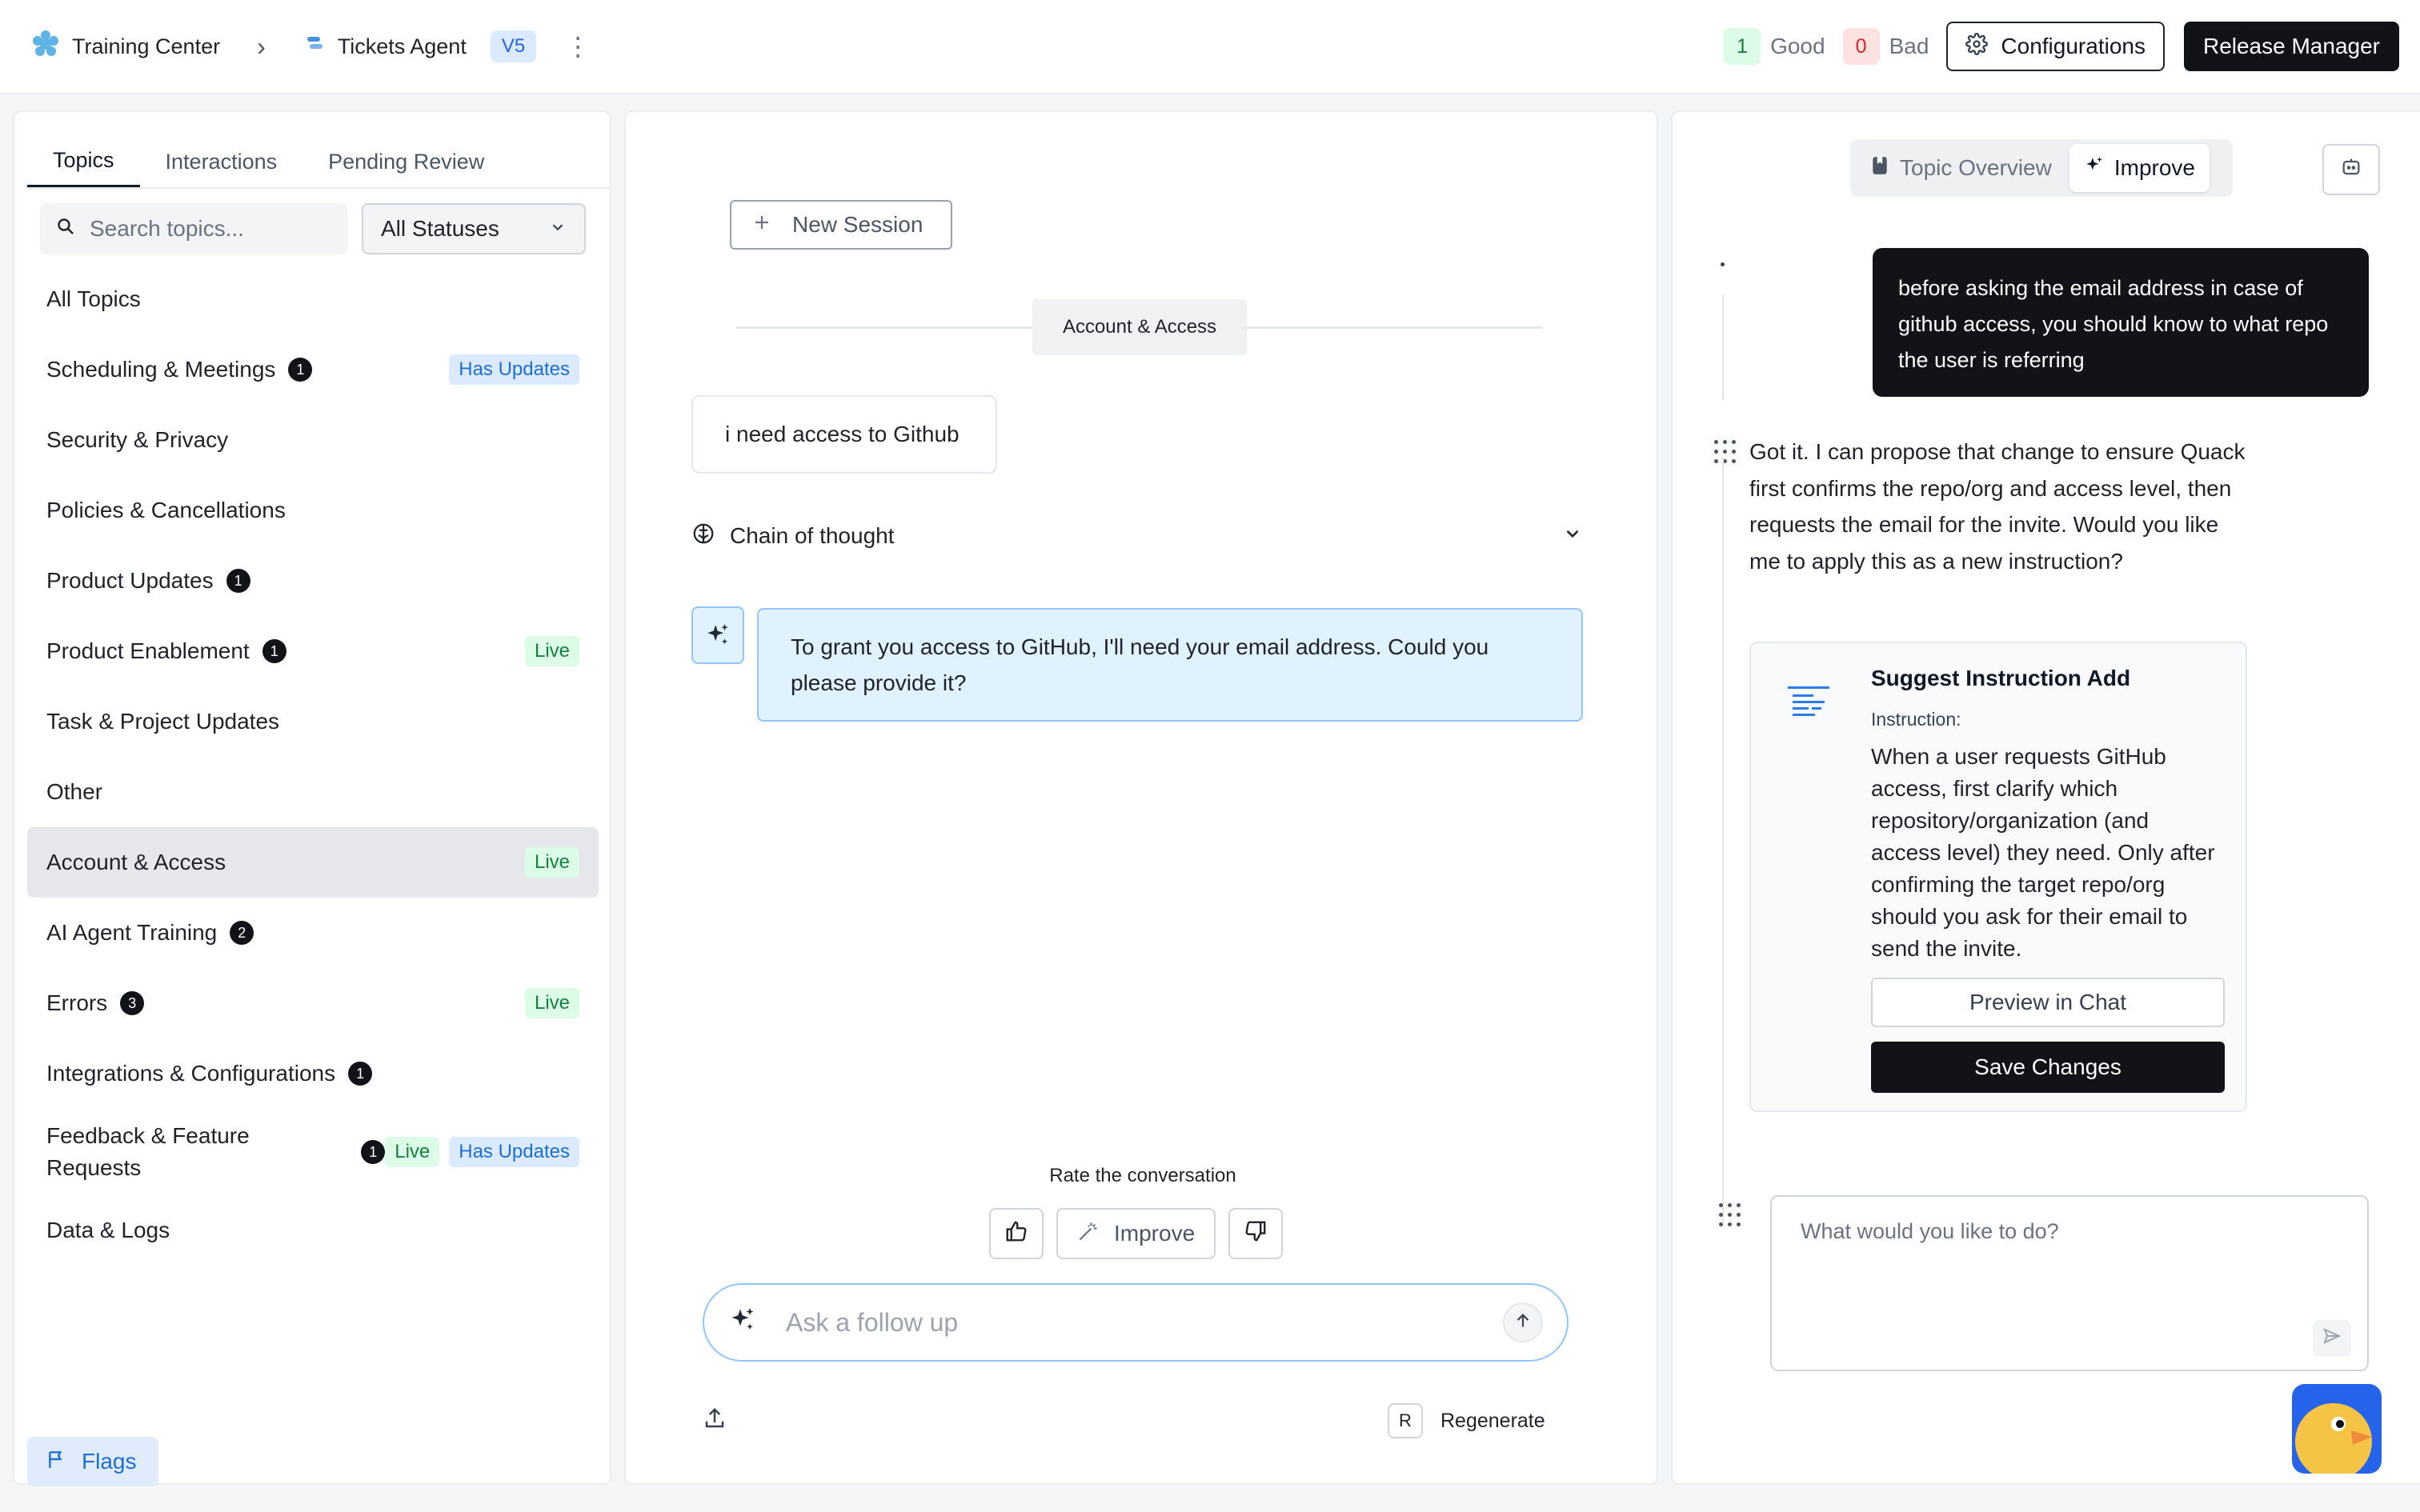 Image resolution: width=2420 pixels, height=1512 pixels. Describe the element at coordinates (2048, 1002) in the screenshot. I see `preview-in-chat-button: Preview in Chat` at that location.